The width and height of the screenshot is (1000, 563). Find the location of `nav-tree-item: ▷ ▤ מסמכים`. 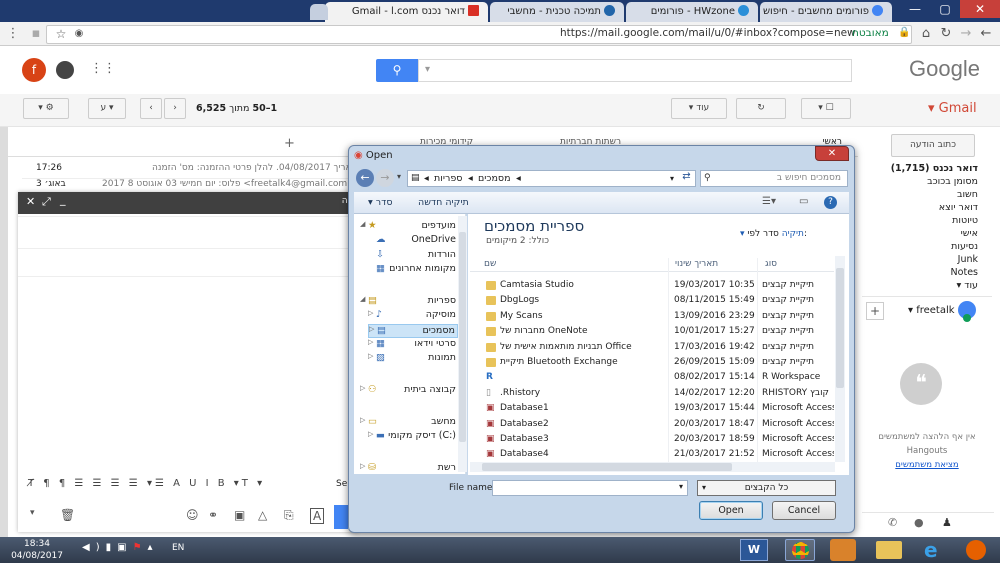

nav-tree-item: ▷ ▤ מסמכים is located at coordinates (413, 330).